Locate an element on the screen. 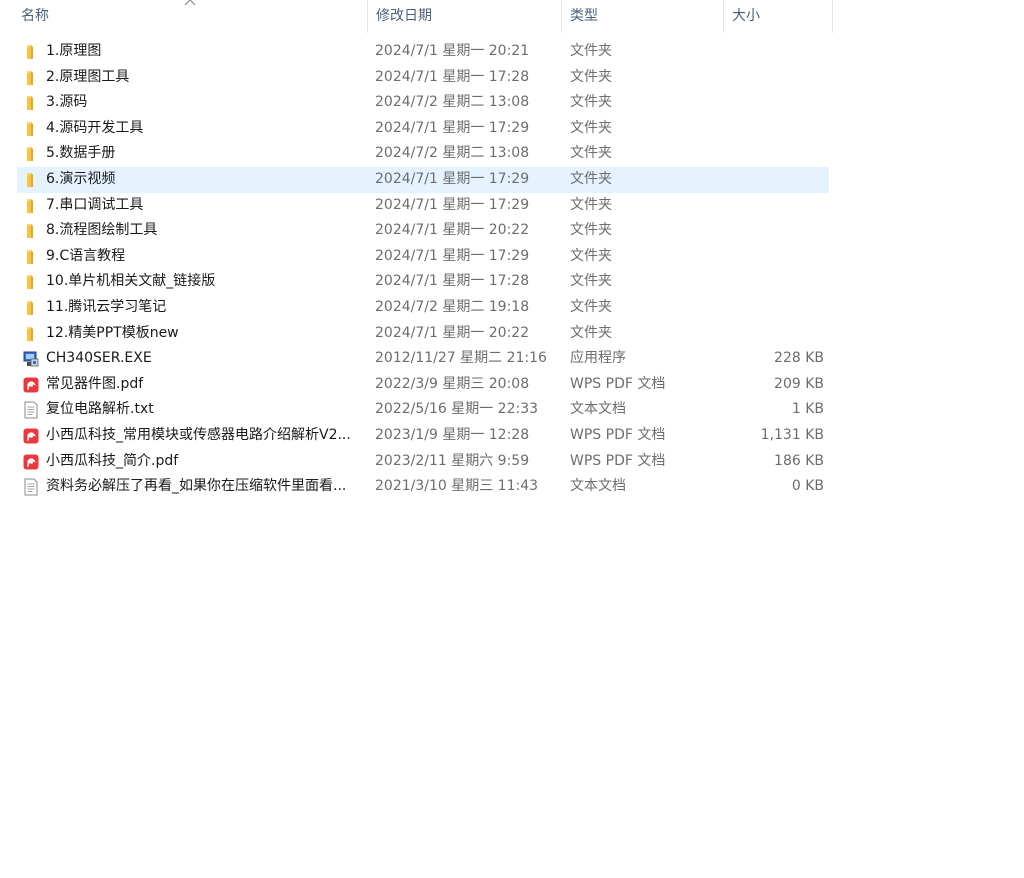 The width and height of the screenshot is (1024, 878). file-name: 3.源码 is located at coordinates (67, 102).